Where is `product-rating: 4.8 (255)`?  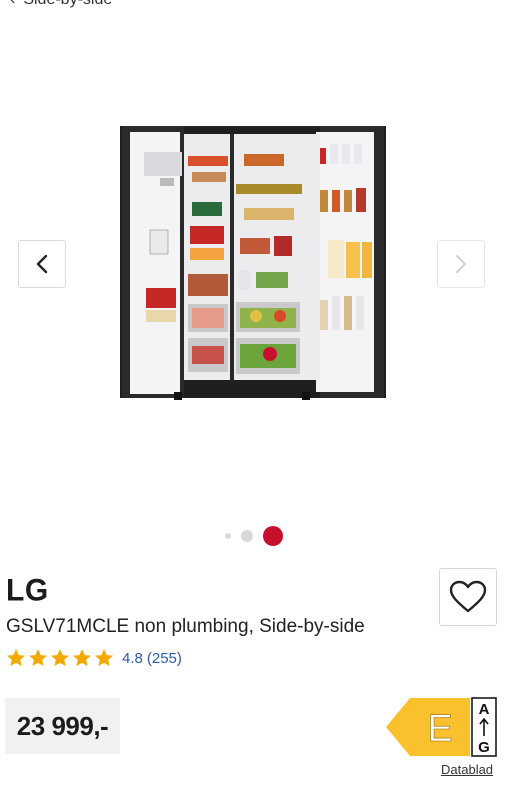
product-rating: 4.8 (255) is located at coordinates (94, 658).